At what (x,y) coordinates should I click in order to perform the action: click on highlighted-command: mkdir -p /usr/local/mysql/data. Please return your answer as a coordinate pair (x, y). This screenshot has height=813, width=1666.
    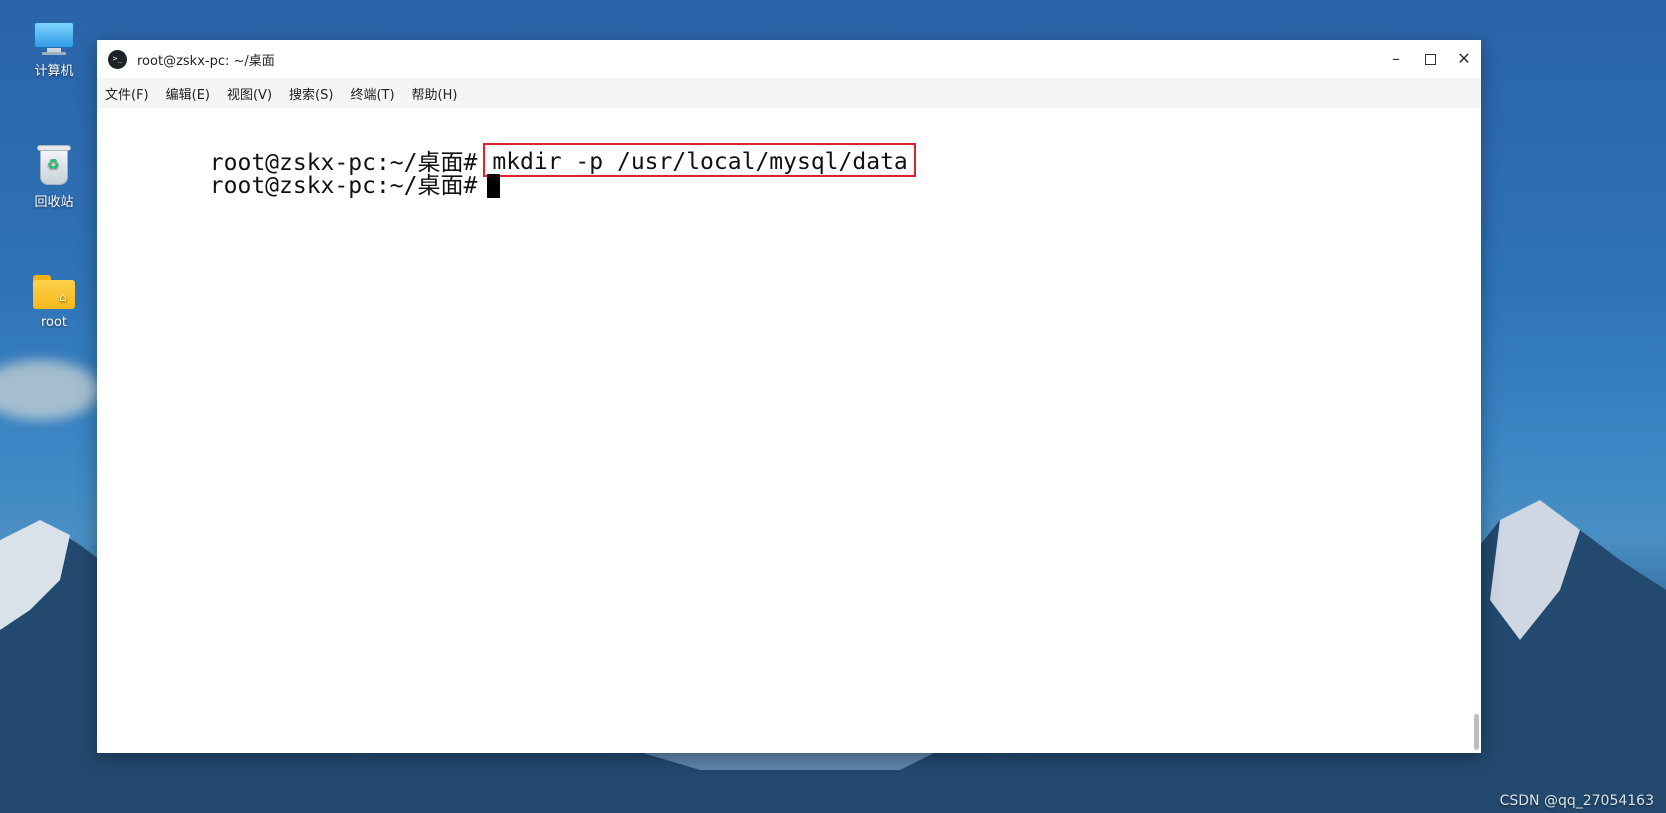
    Looking at the image, I should click on (699, 160).